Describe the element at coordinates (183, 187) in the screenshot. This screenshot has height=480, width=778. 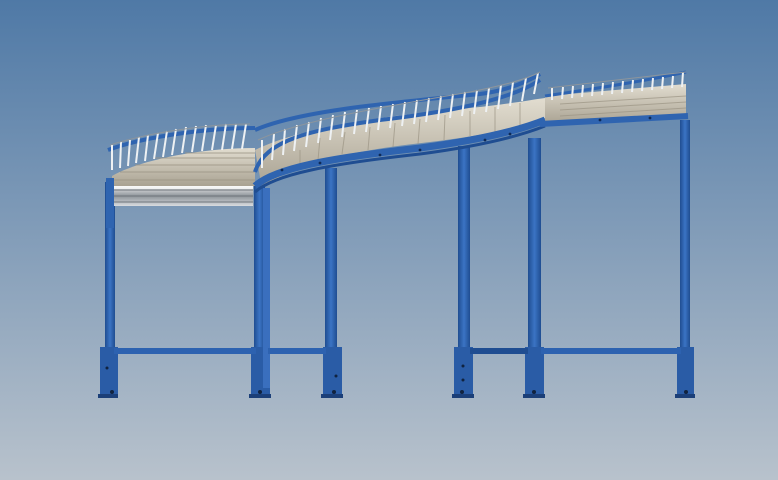
I see `roller-highlight` at that location.